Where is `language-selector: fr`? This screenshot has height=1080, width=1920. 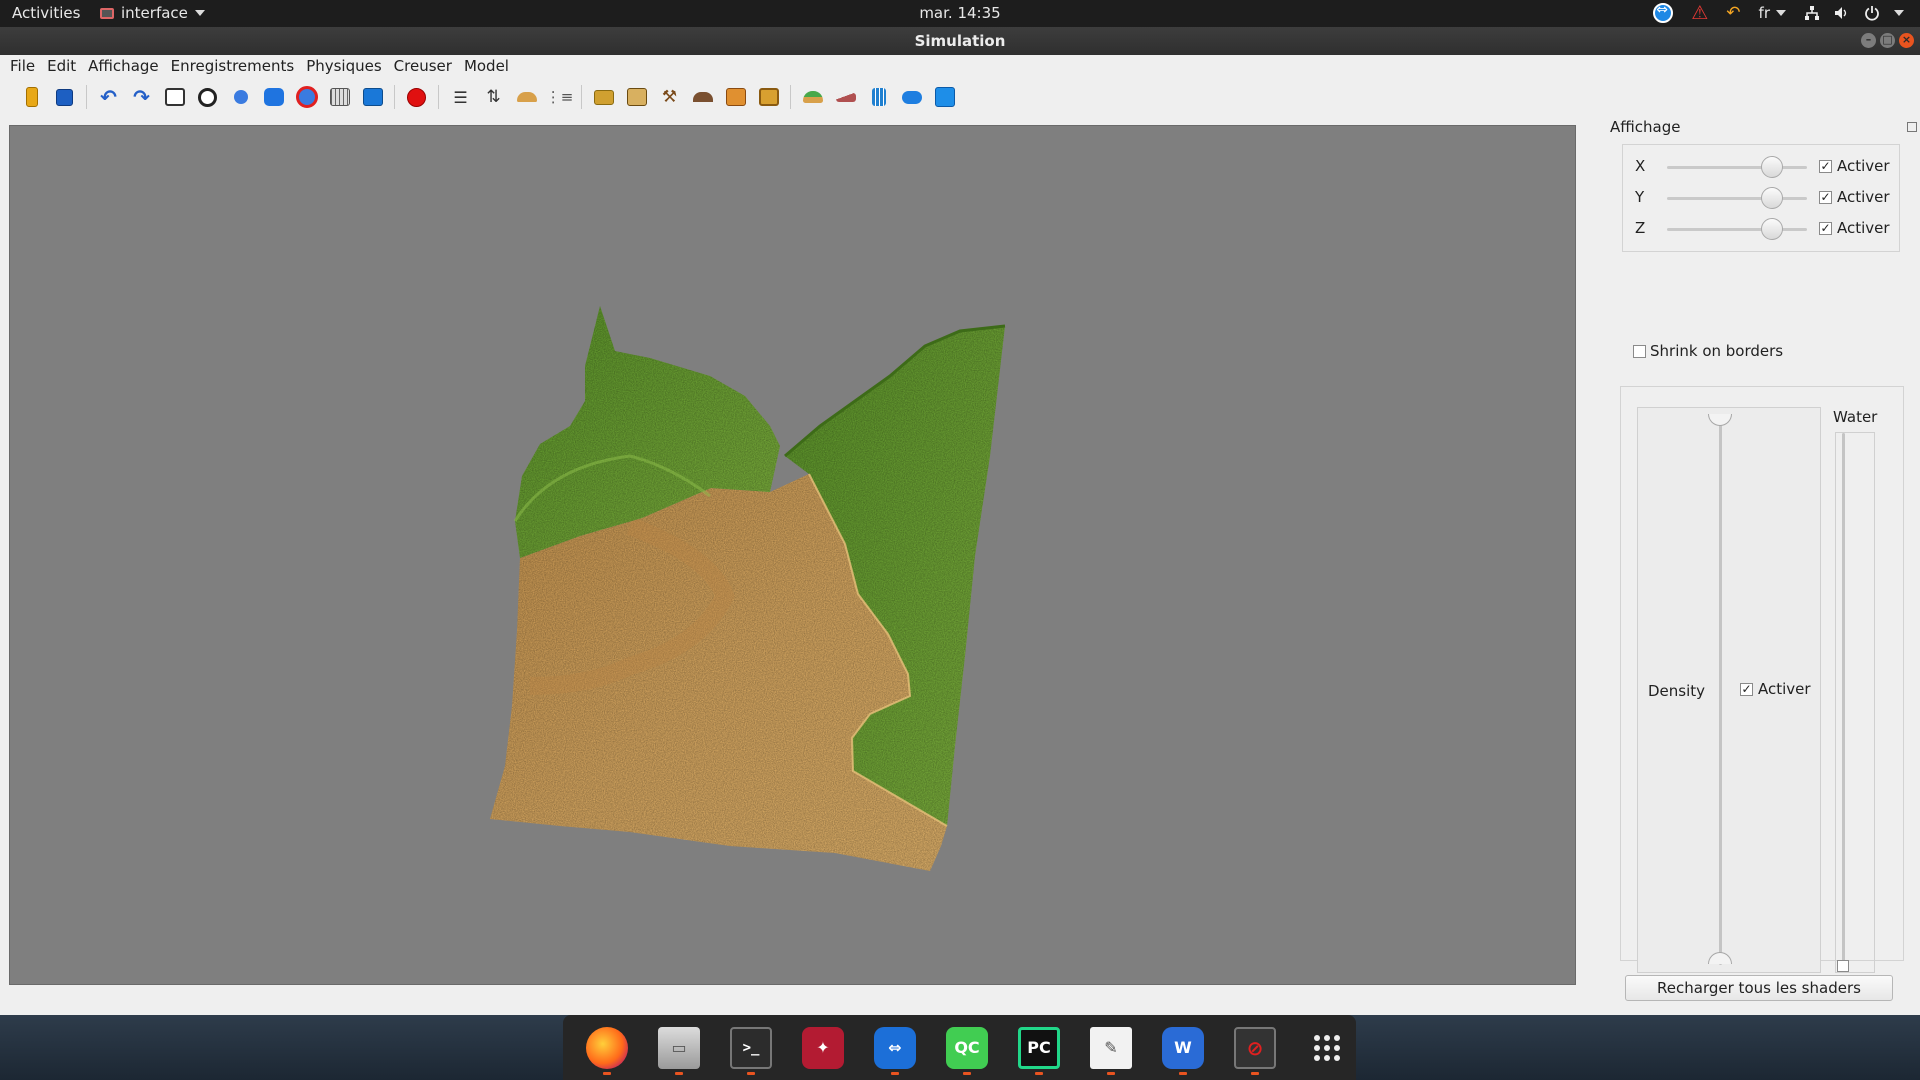
language-selector: fr is located at coordinates (1772, 13).